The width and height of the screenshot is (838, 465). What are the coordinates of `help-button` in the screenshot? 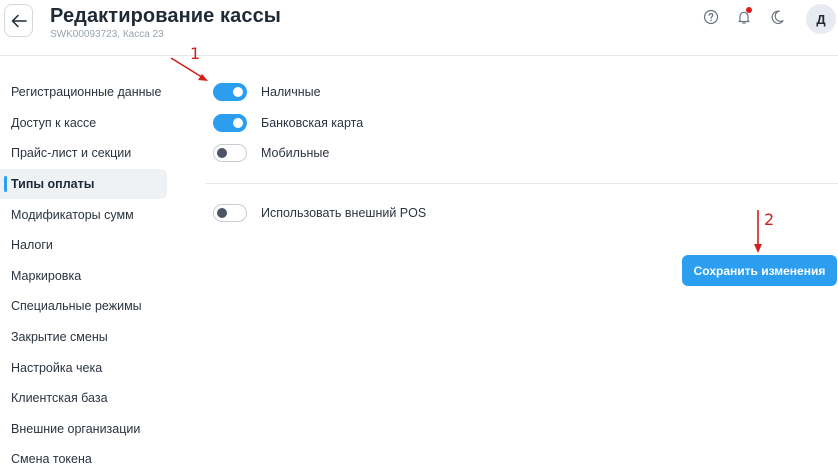 It's located at (711, 17).